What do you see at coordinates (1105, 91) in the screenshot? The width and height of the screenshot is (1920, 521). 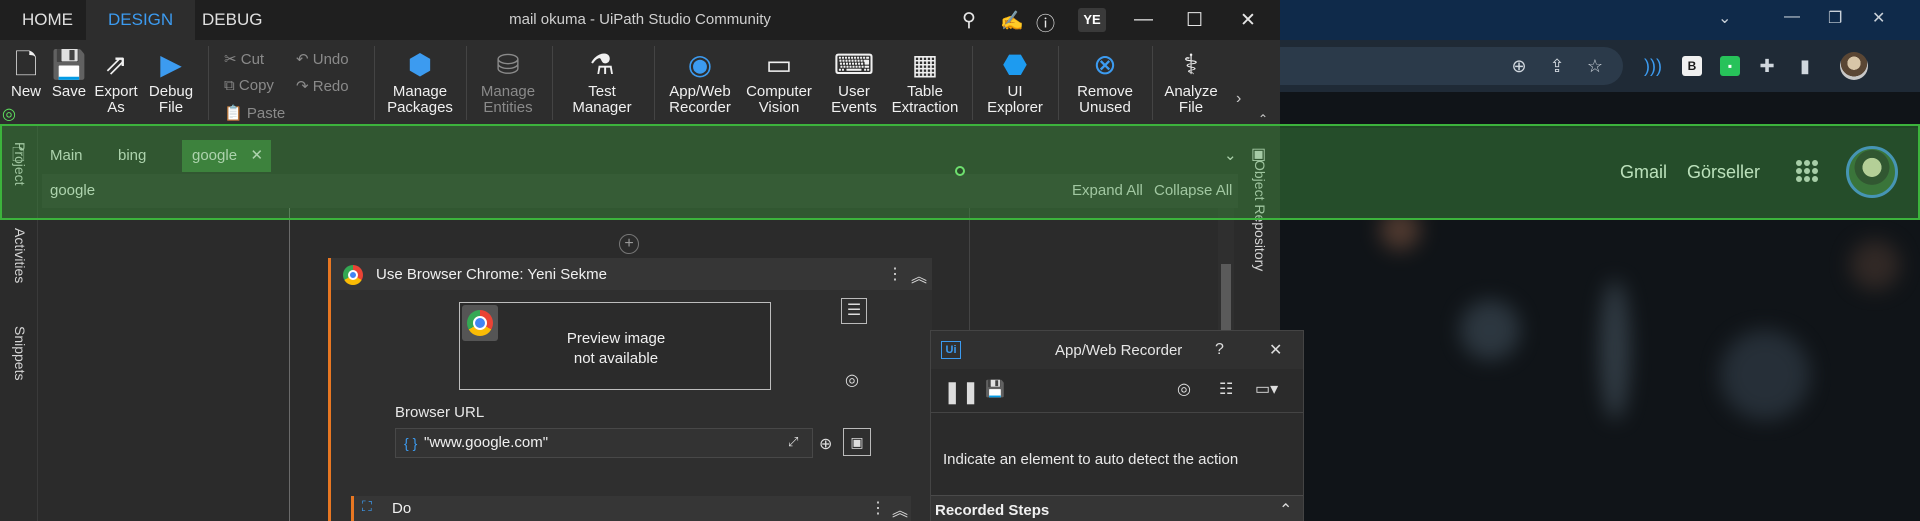 I see `remove-unused-label: Remove` at bounding box center [1105, 91].